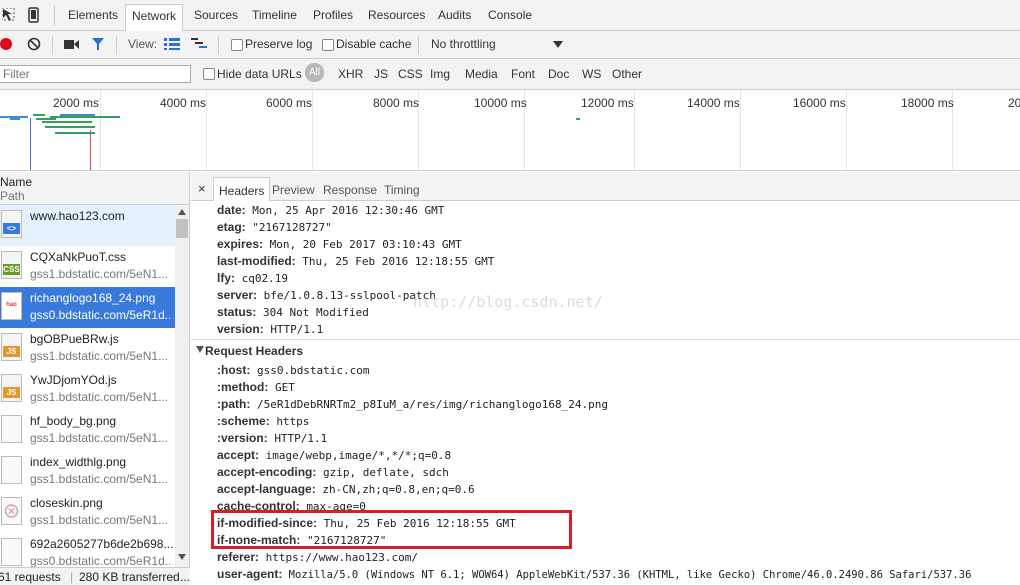 Image resolution: width=1020 pixels, height=585 pixels. What do you see at coordinates (182, 228) in the screenshot?
I see `list-scrollbar-thumb` at bounding box center [182, 228].